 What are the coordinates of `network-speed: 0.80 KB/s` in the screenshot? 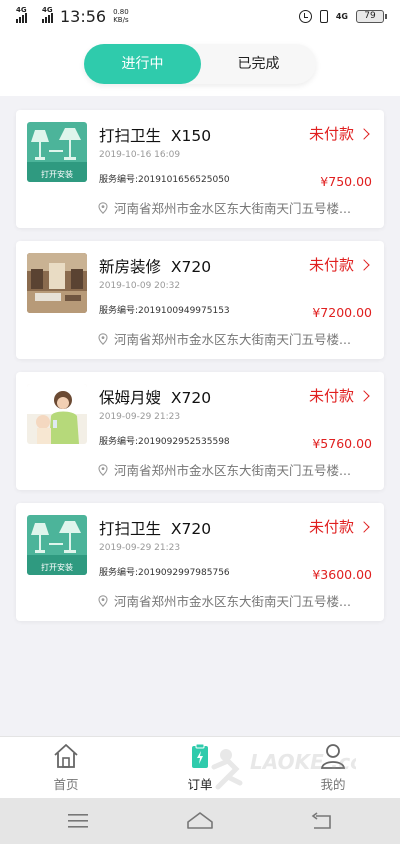 It's located at (121, 16).